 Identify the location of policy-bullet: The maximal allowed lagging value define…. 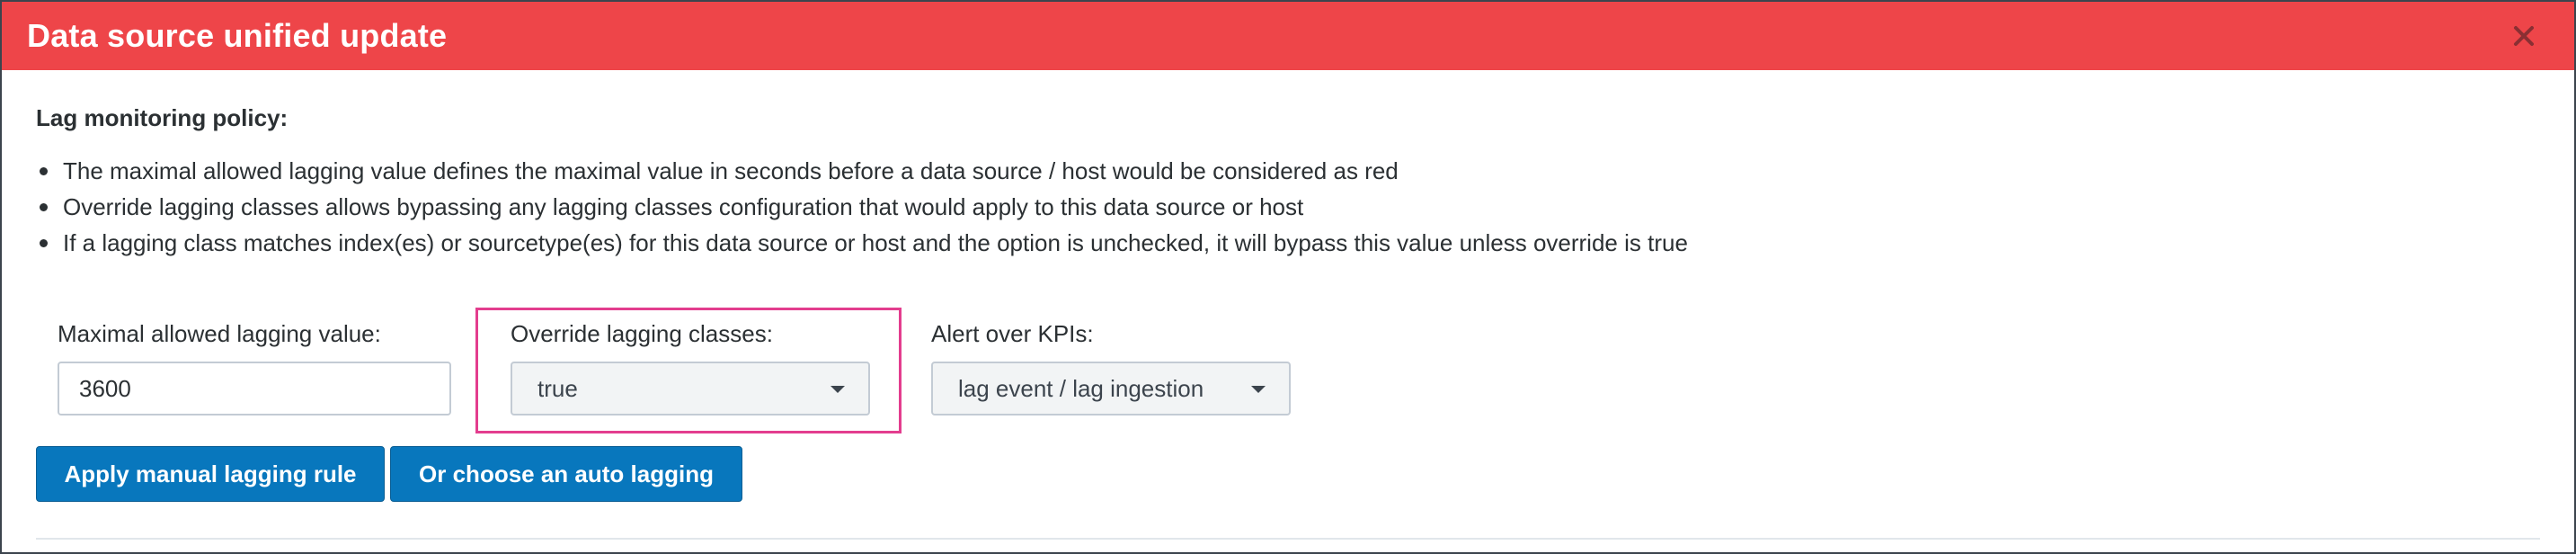
(862, 171).